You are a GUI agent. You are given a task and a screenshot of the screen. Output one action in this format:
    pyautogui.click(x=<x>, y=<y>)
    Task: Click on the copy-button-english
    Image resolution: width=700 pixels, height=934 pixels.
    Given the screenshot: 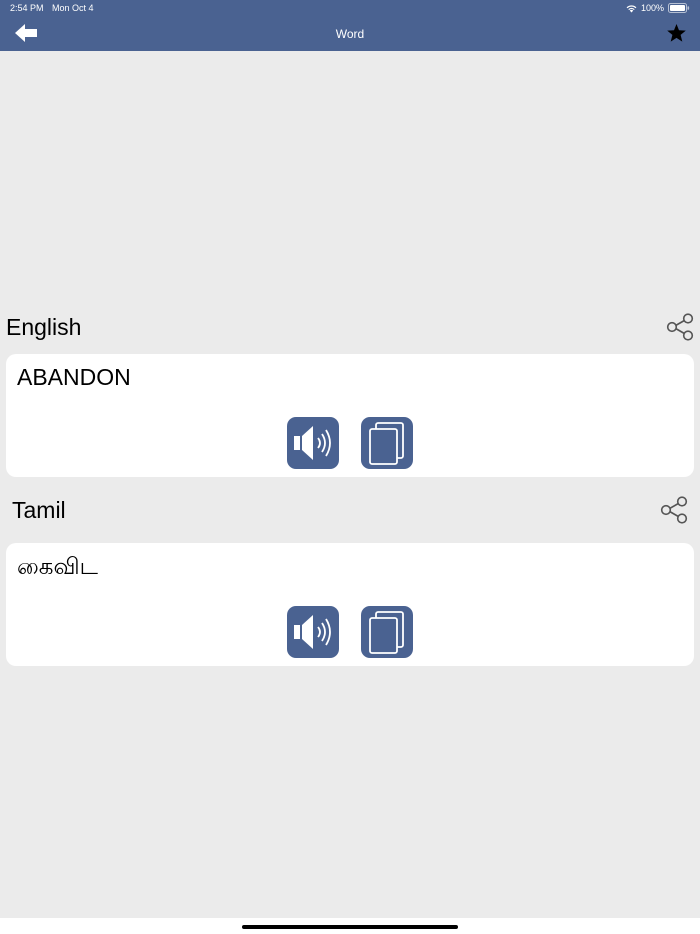 What is the action you would take?
    pyautogui.click(x=387, y=443)
    